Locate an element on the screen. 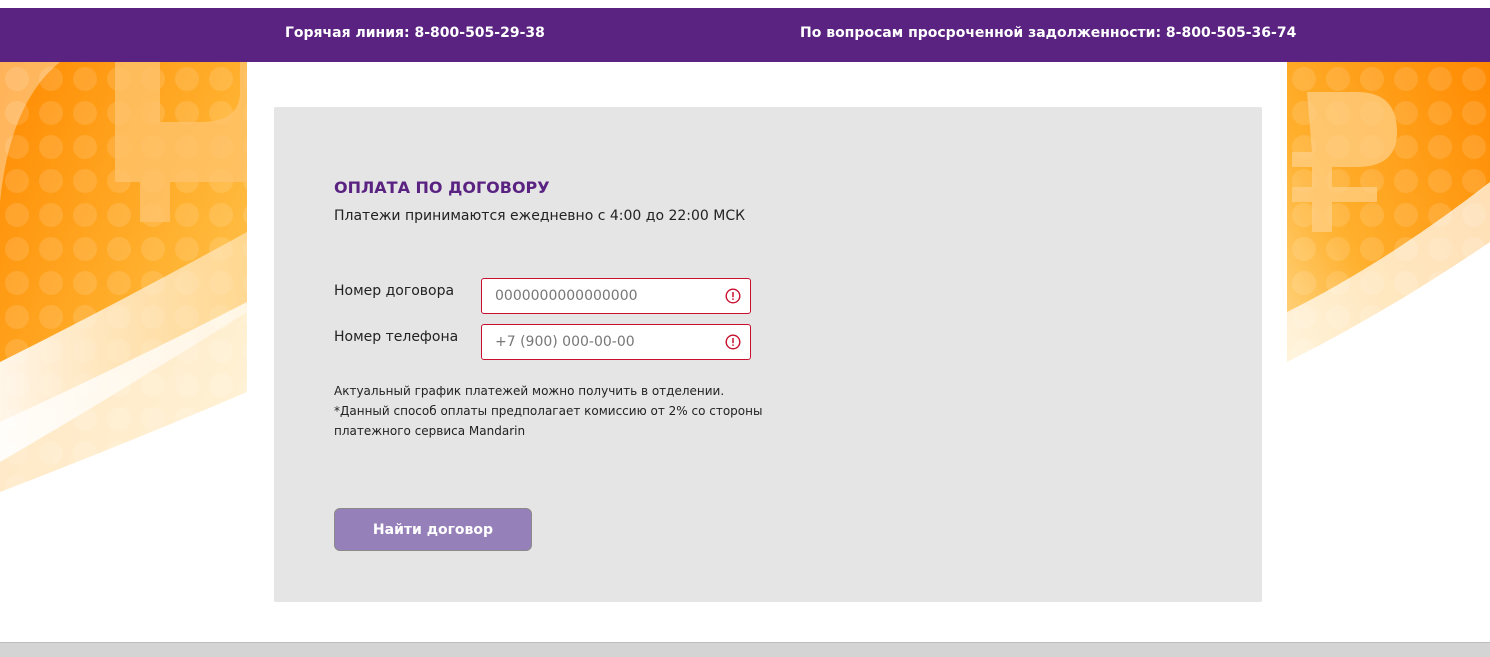 Image resolution: width=1490 pixels, height=657 pixels. hotline-text: Горячая линия: 8-800-505-29-38 is located at coordinates (415, 33).